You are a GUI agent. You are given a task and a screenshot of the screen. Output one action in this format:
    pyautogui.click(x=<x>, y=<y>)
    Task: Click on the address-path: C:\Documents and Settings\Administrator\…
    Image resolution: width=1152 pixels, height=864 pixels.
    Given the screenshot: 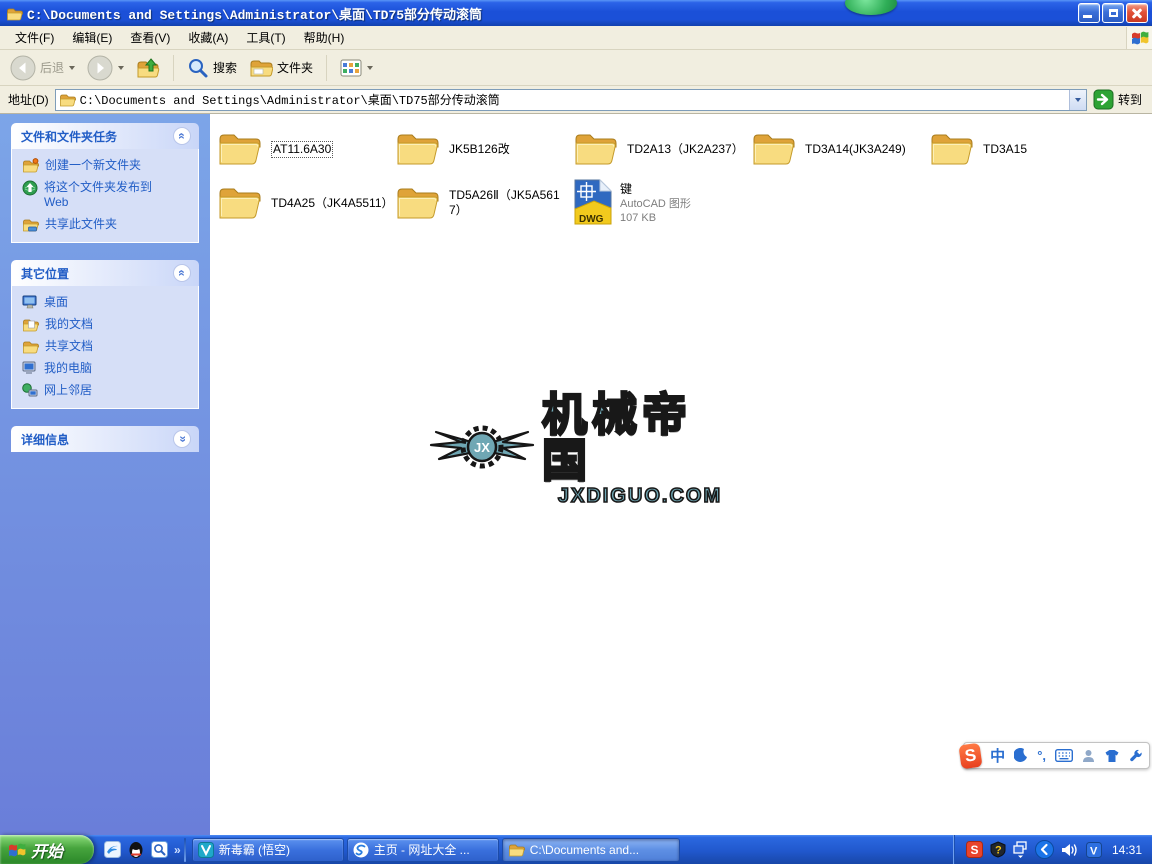 What is the action you would take?
    pyautogui.click(x=289, y=101)
    